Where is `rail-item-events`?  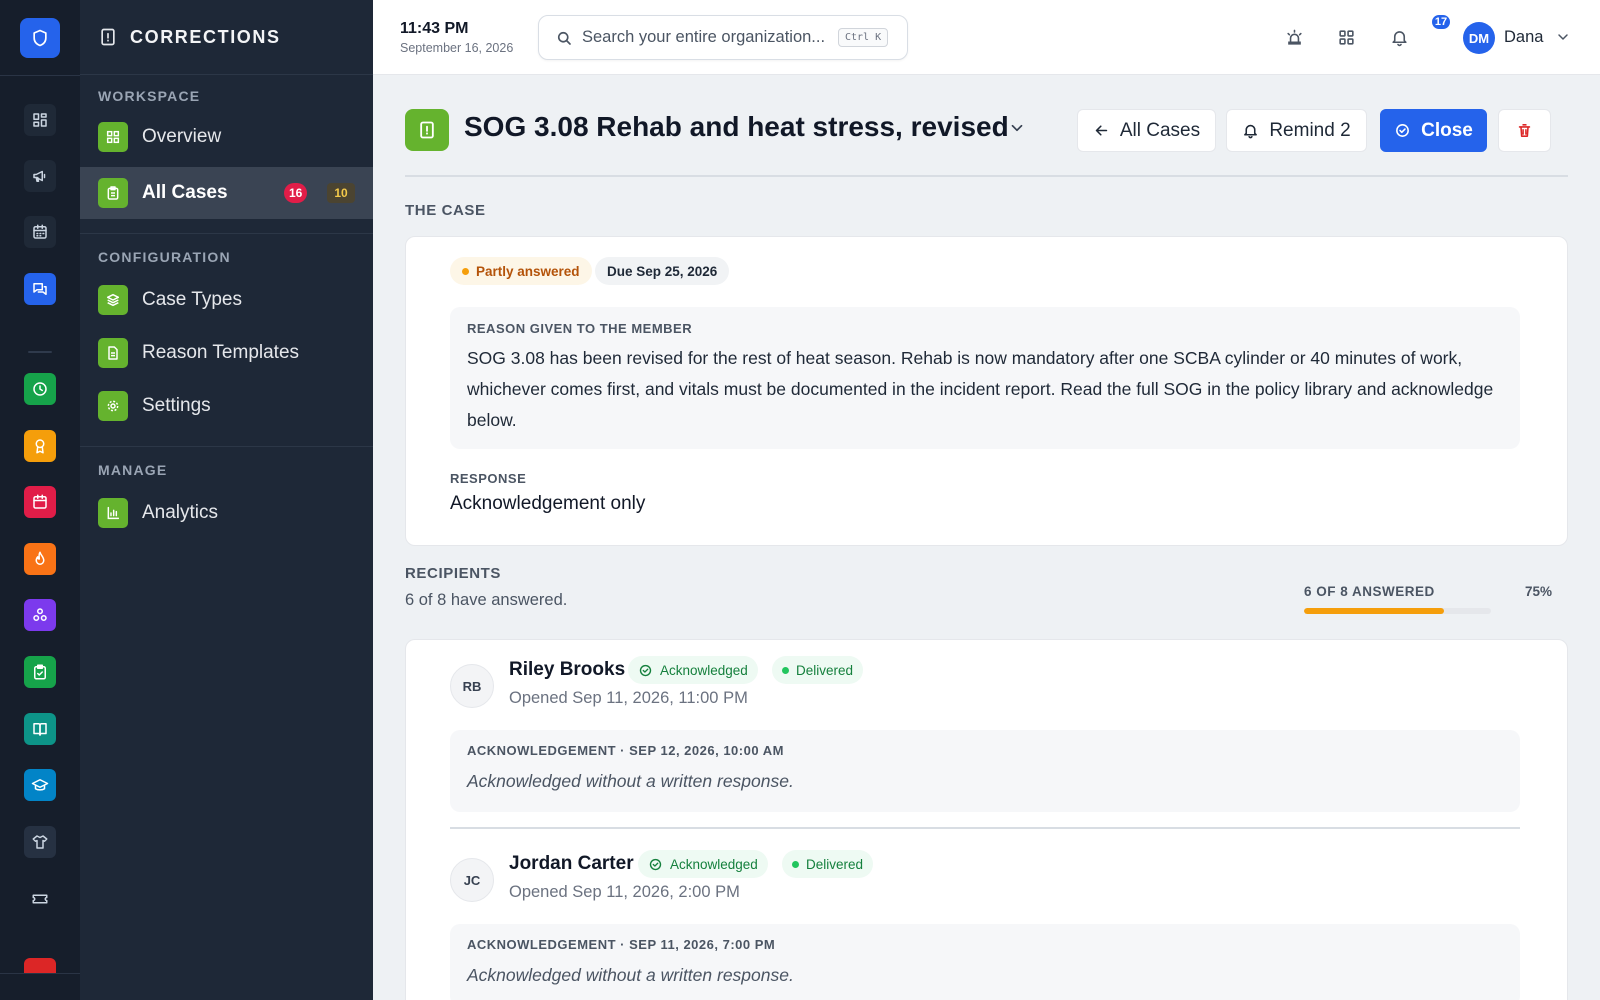
rail-item-events is located at coordinates (40, 502).